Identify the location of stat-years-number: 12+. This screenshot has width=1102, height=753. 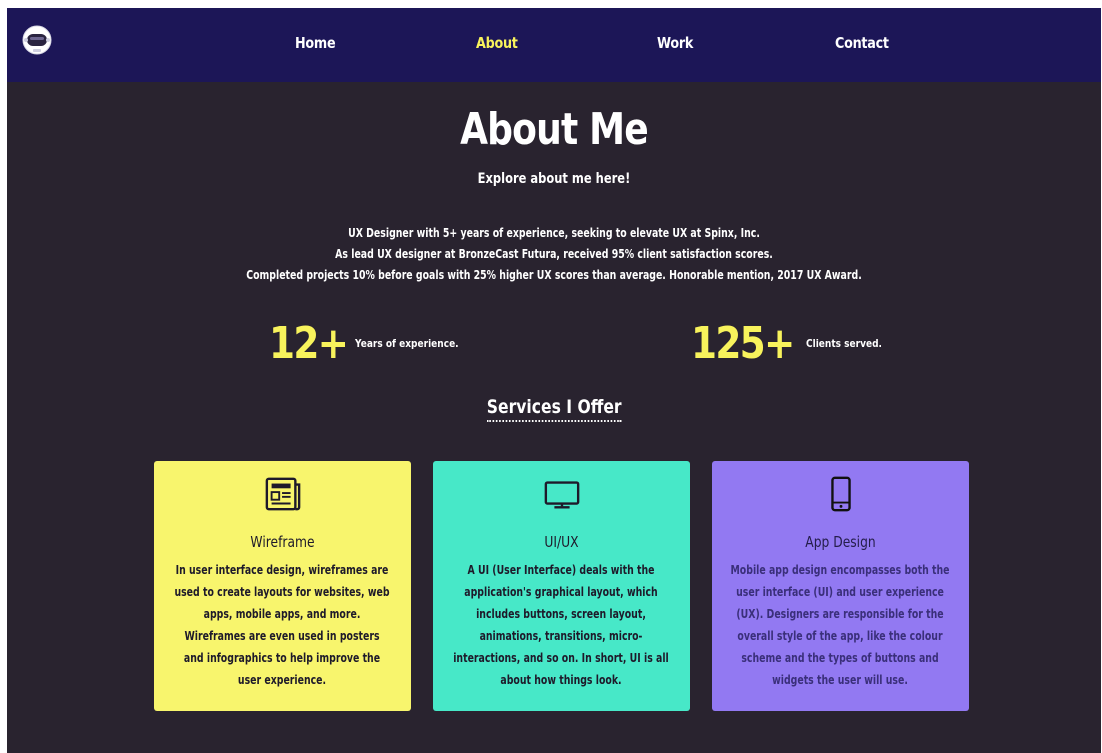
(309, 343).